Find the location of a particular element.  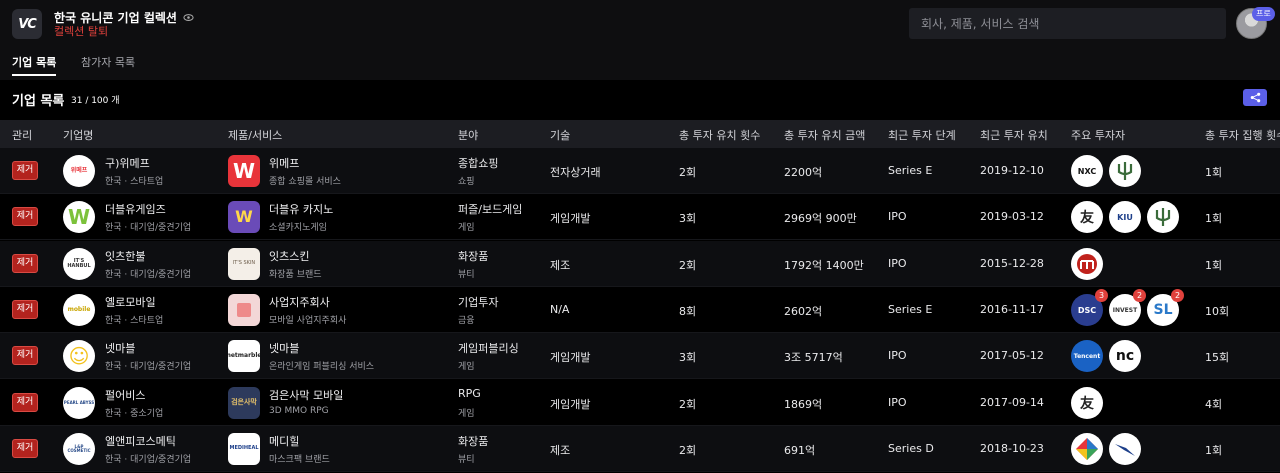

doubleu-casino-icon: W is located at coordinates (244, 217).